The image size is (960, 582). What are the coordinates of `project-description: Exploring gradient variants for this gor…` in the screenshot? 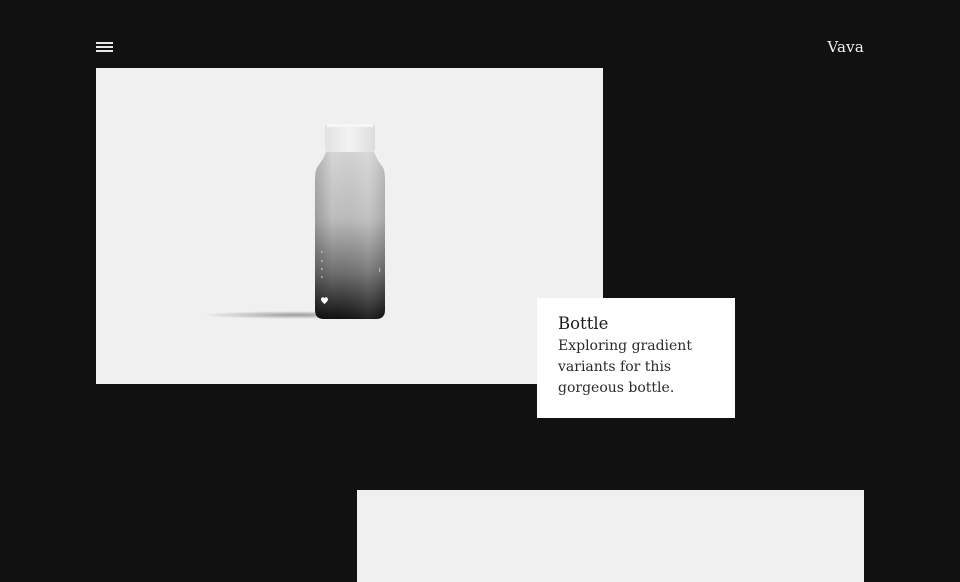 It's located at (625, 367).